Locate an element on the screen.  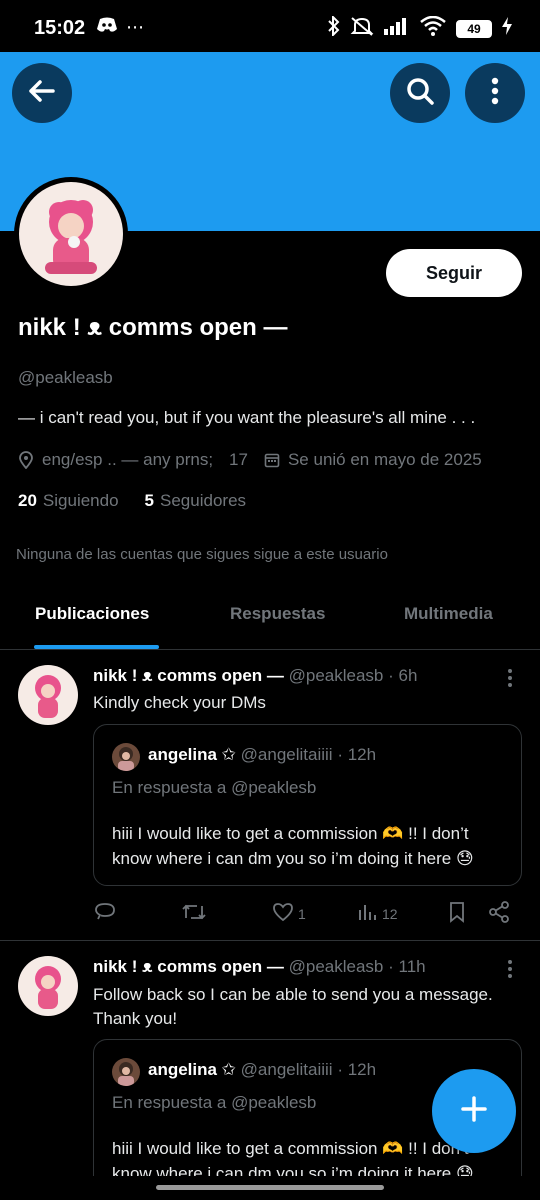
repost-icon is located at coordinates (194, 913).